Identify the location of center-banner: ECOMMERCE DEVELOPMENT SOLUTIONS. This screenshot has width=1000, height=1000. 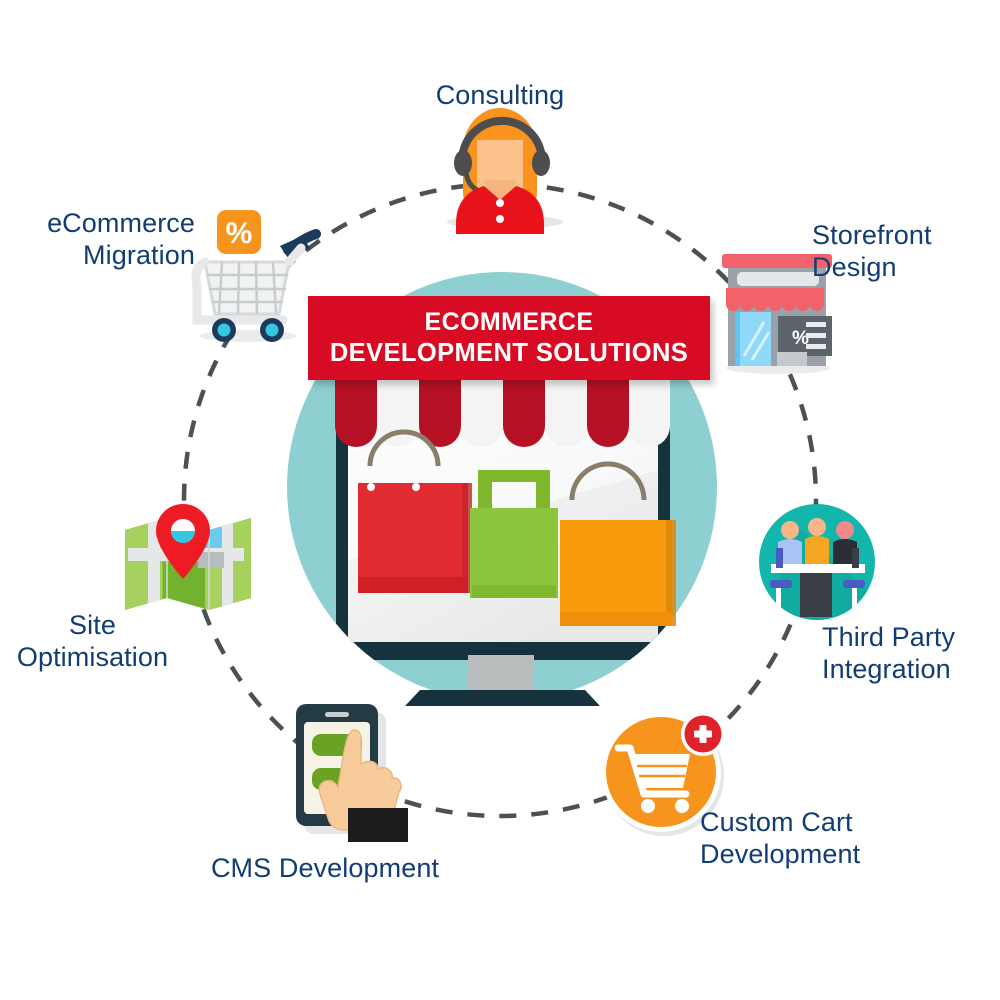
(509, 338).